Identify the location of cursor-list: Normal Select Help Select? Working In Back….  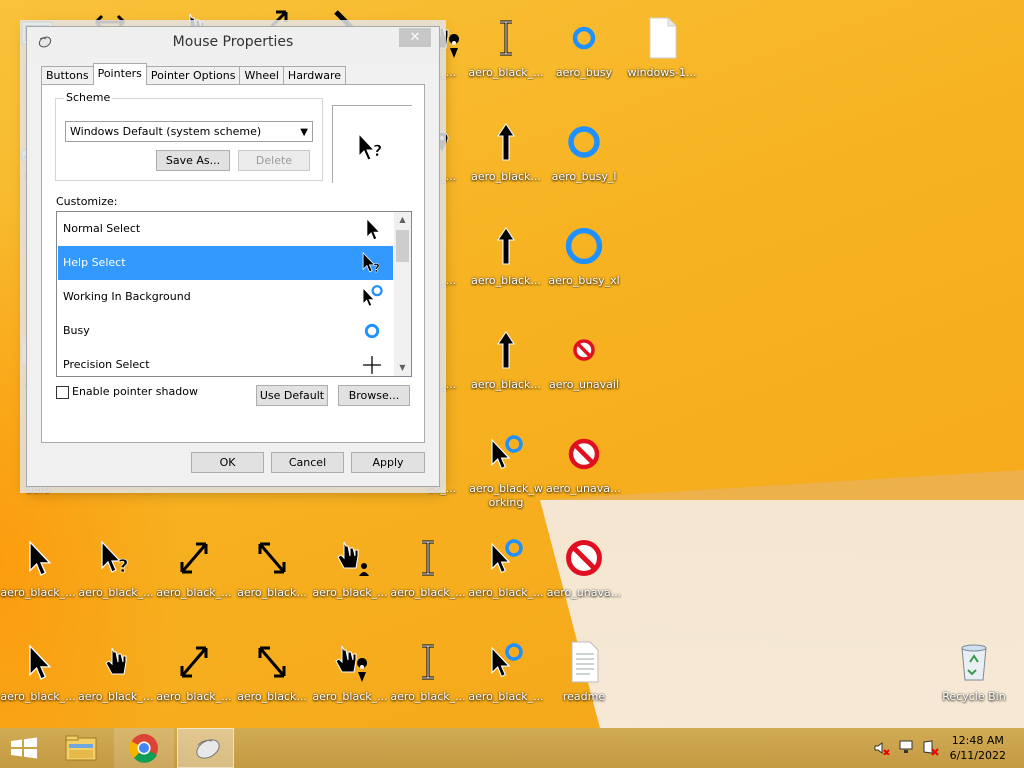
(234, 294).